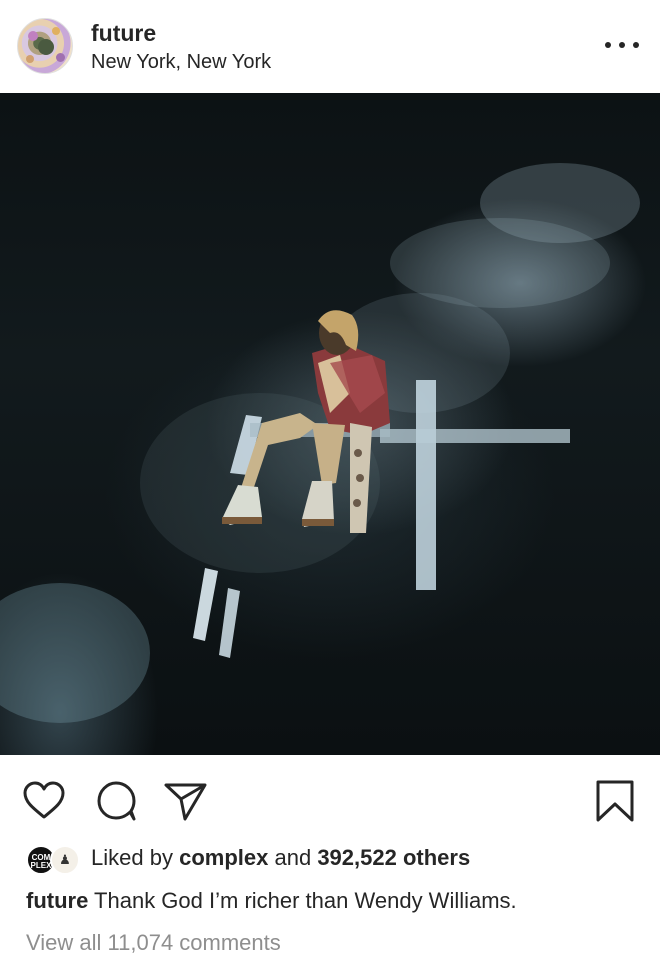  Describe the element at coordinates (153, 943) in the screenshot. I see `view-comments-link: View all 11,074 comments` at that location.